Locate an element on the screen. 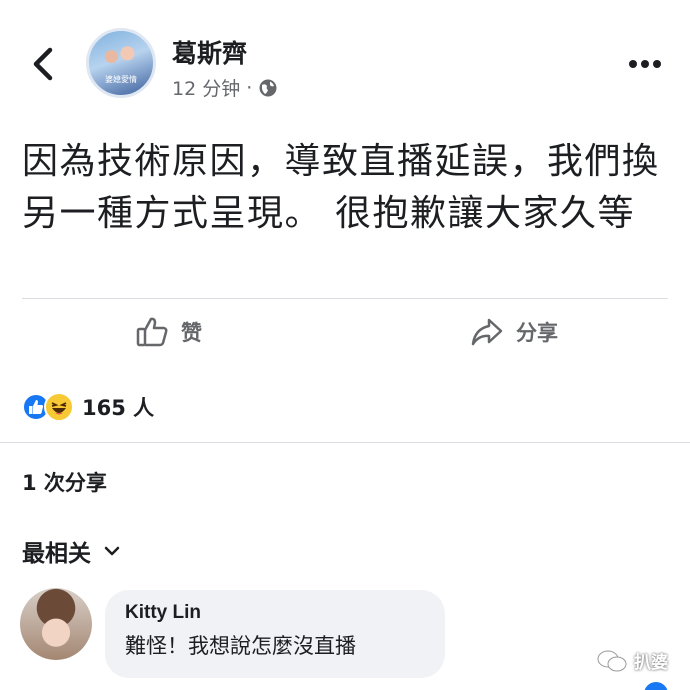 Image resolution: width=690 pixels, height=690 pixels. wechat-icon is located at coordinates (612, 660).